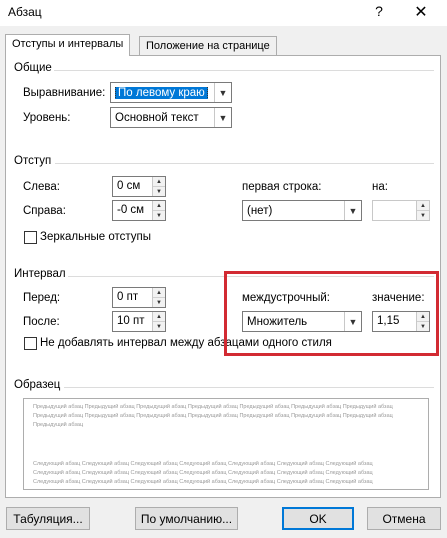  What do you see at coordinates (41, 187) in the screenshot?
I see `indent-left-label: Слева:` at bounding box center [41, 187].